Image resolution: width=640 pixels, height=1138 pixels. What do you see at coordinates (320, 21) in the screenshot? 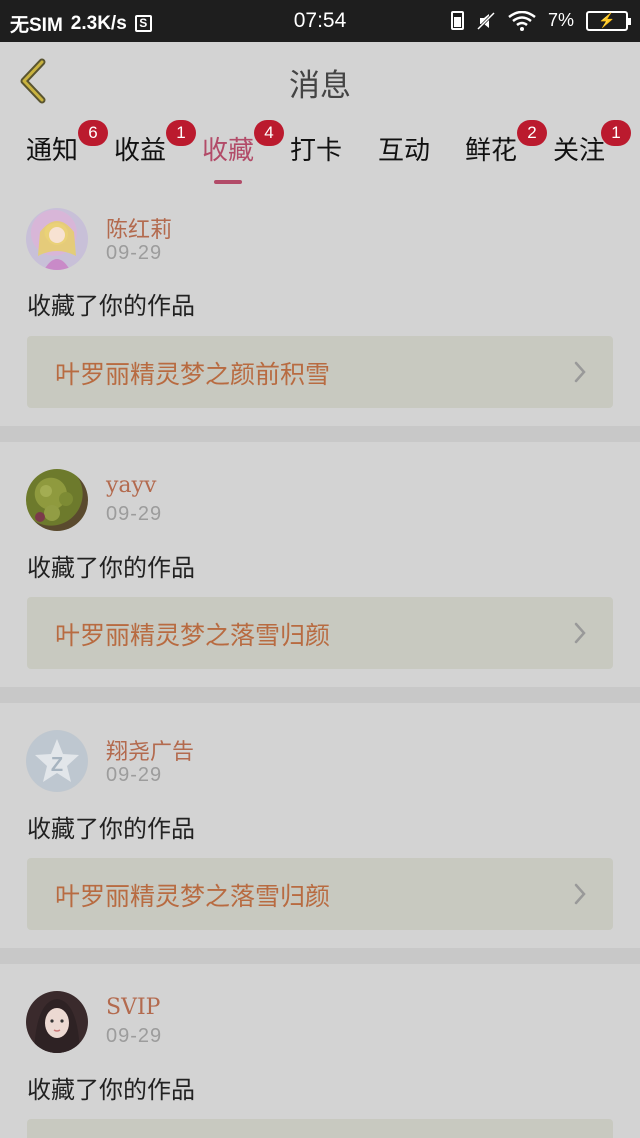
I see `status-bar: 无SIM 2.3K/s S 07:54 7% ⚡` at bounding box center [320, 21].